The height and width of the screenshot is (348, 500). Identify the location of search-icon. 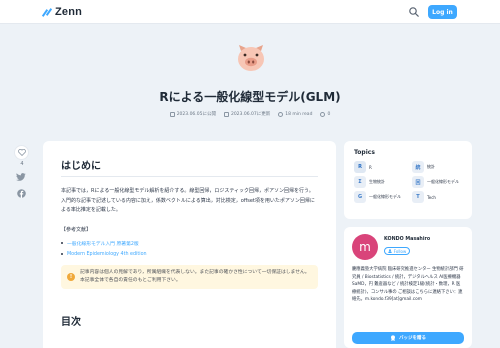
(414, 12).